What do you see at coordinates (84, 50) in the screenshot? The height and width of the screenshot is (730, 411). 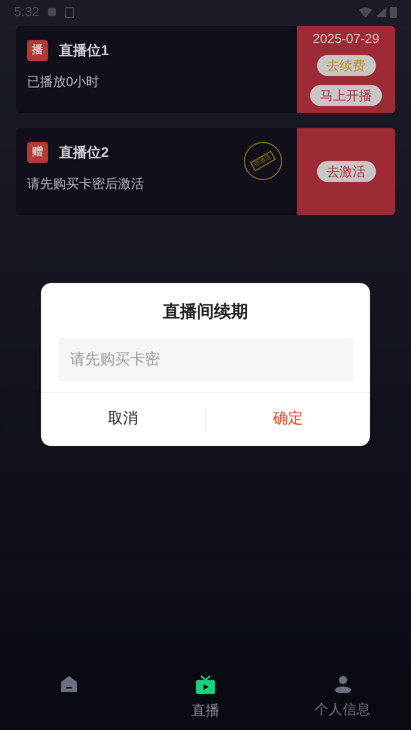 I see `slot-title: 直播位1` at bounding box center [84, 50].